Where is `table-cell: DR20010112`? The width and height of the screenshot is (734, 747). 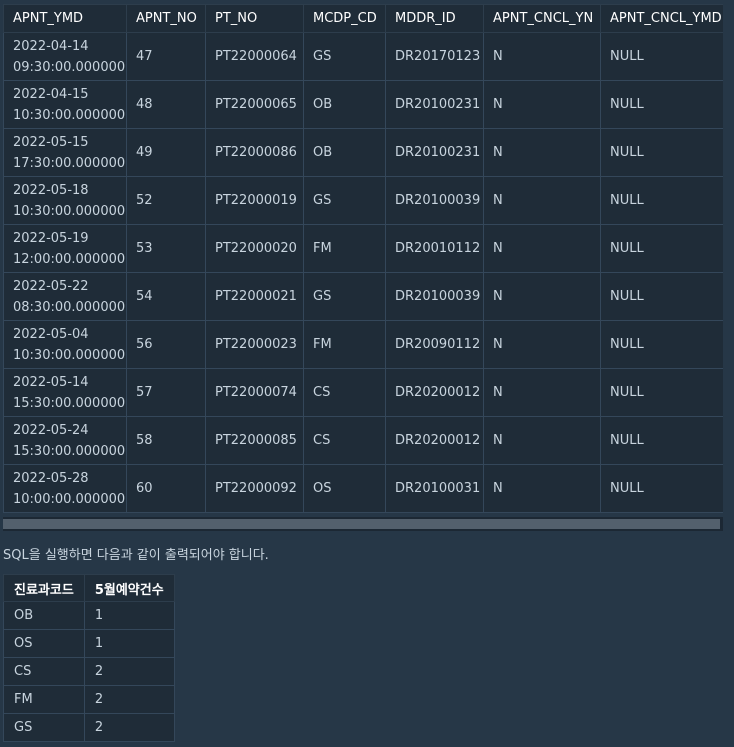 table-cell: DR20010112 is located at coordinates (434, 248).